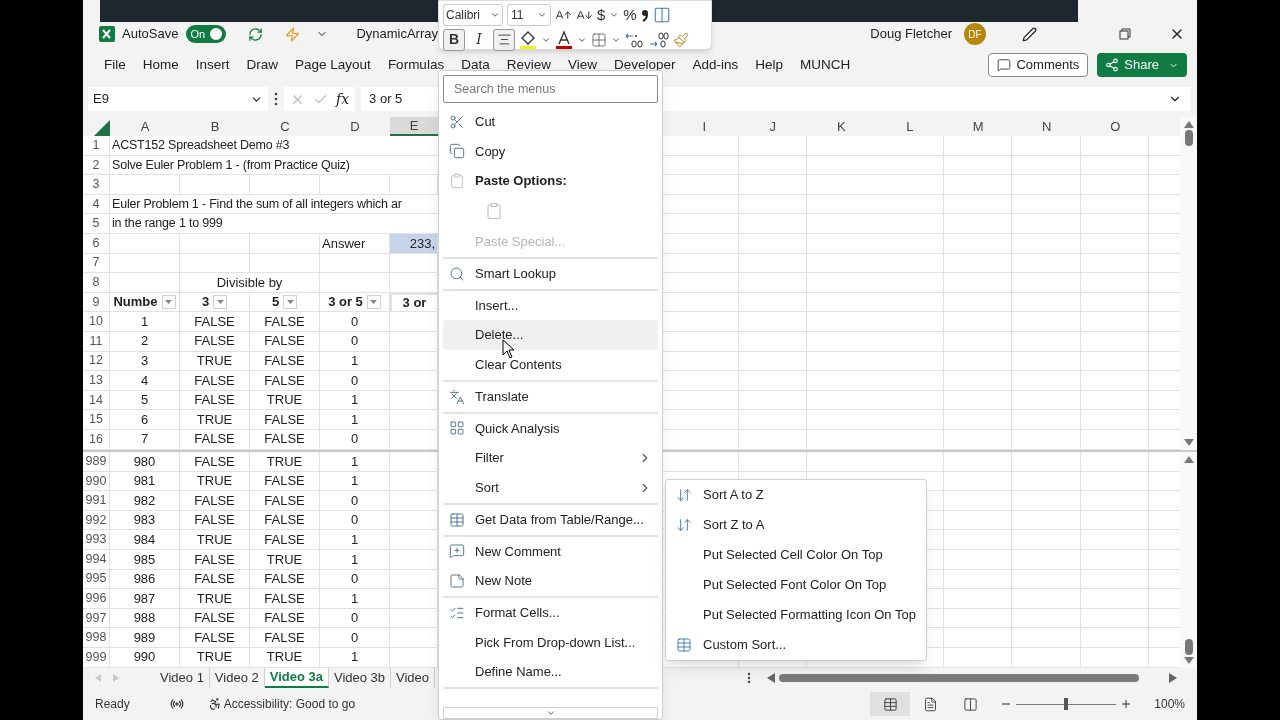 The height and width of the screenshot is (720, 1280). Describe the element at coordinates (262, 65) in the screenshot. I see `ribbon-tab: Draw` at that location.